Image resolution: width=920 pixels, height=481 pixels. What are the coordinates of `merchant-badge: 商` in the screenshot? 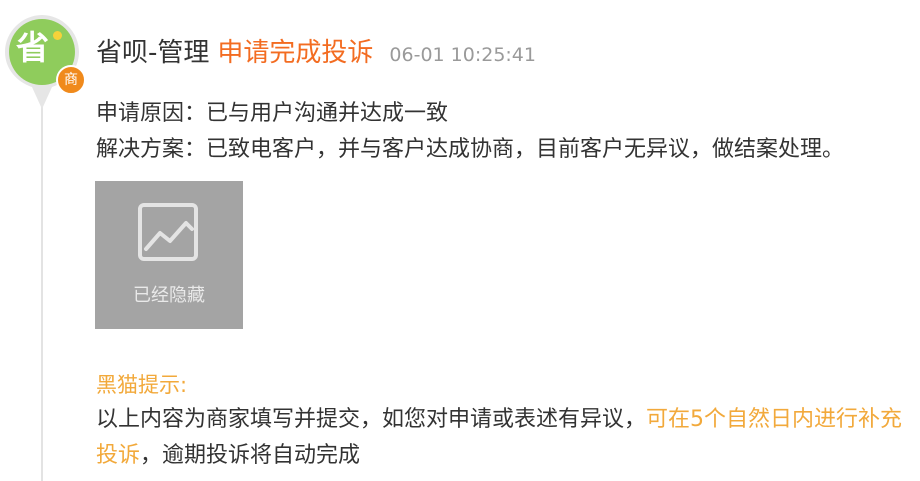 It's located at (71, 80).